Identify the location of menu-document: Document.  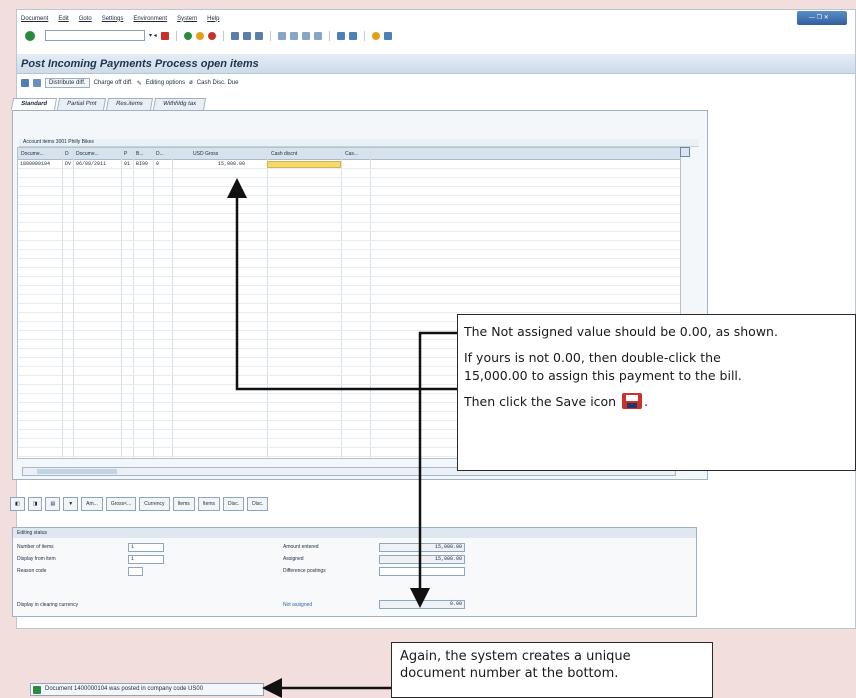
(34, 19).